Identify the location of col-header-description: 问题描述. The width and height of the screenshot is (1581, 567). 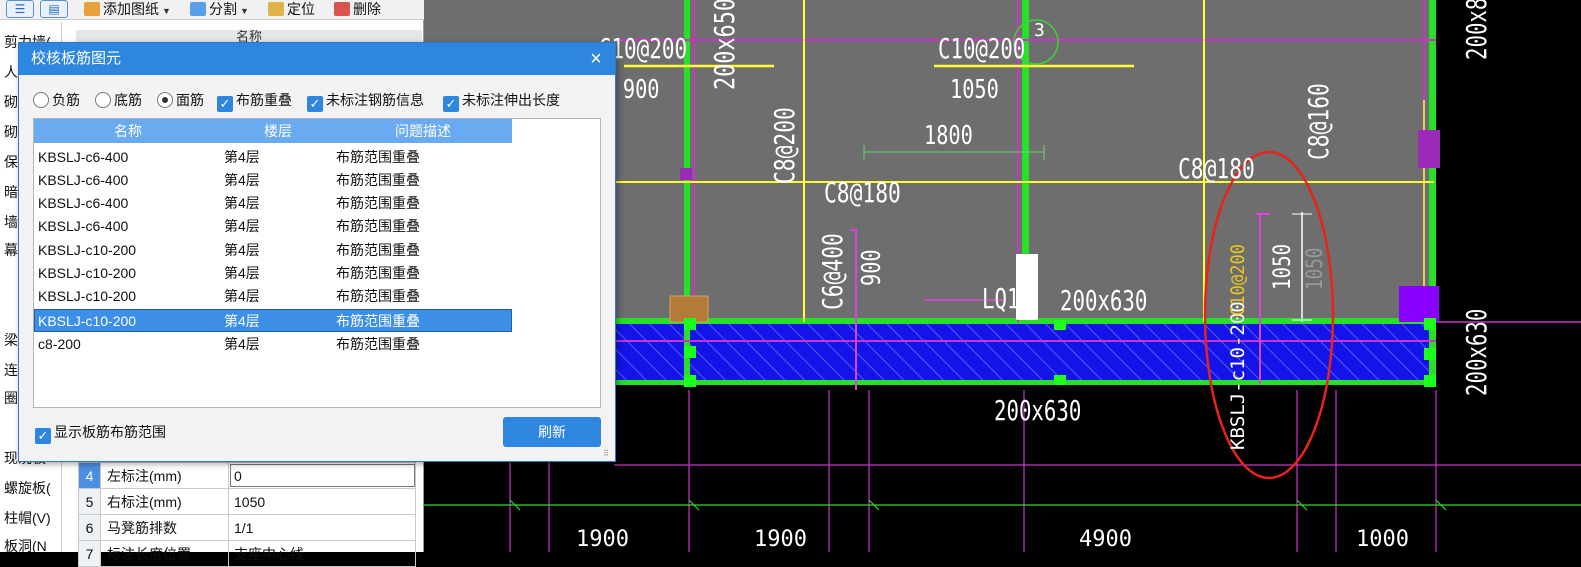
(423, 131).